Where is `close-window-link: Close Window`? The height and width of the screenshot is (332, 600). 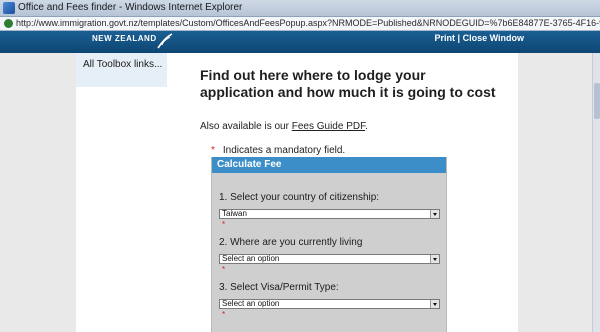 close-window-link: Close Window is located at coordinates (493, 38).